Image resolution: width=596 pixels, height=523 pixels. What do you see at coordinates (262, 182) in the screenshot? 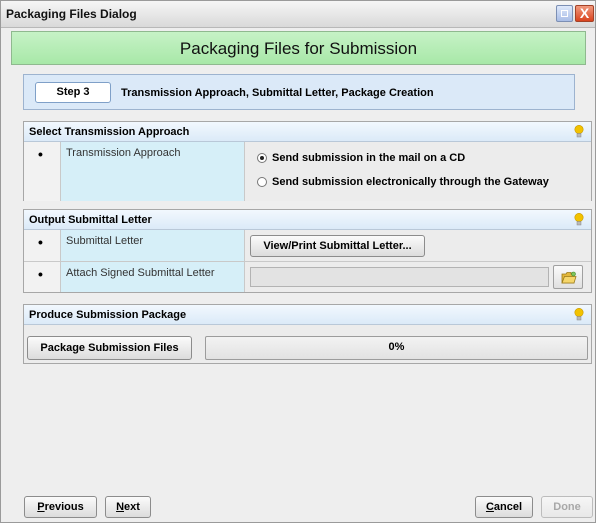
I see `radio-unselected-icon` at bounding box center [262, 182].